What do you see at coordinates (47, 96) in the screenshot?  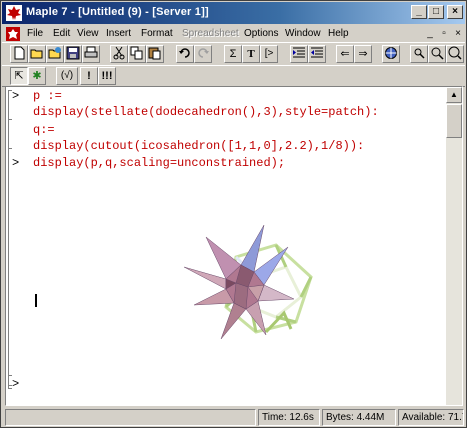 I see `code-line: p :=` at bounding box center [47, 96].